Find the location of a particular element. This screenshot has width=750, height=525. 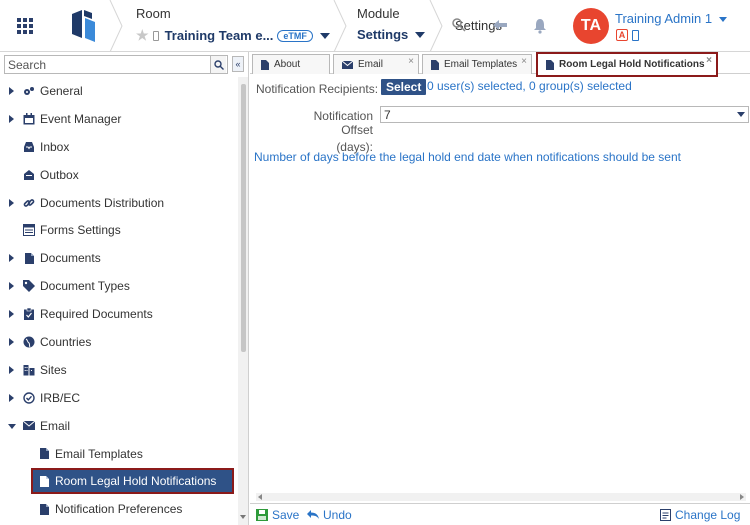

collapse-arrow-icon is located at coordinates (12, 426).